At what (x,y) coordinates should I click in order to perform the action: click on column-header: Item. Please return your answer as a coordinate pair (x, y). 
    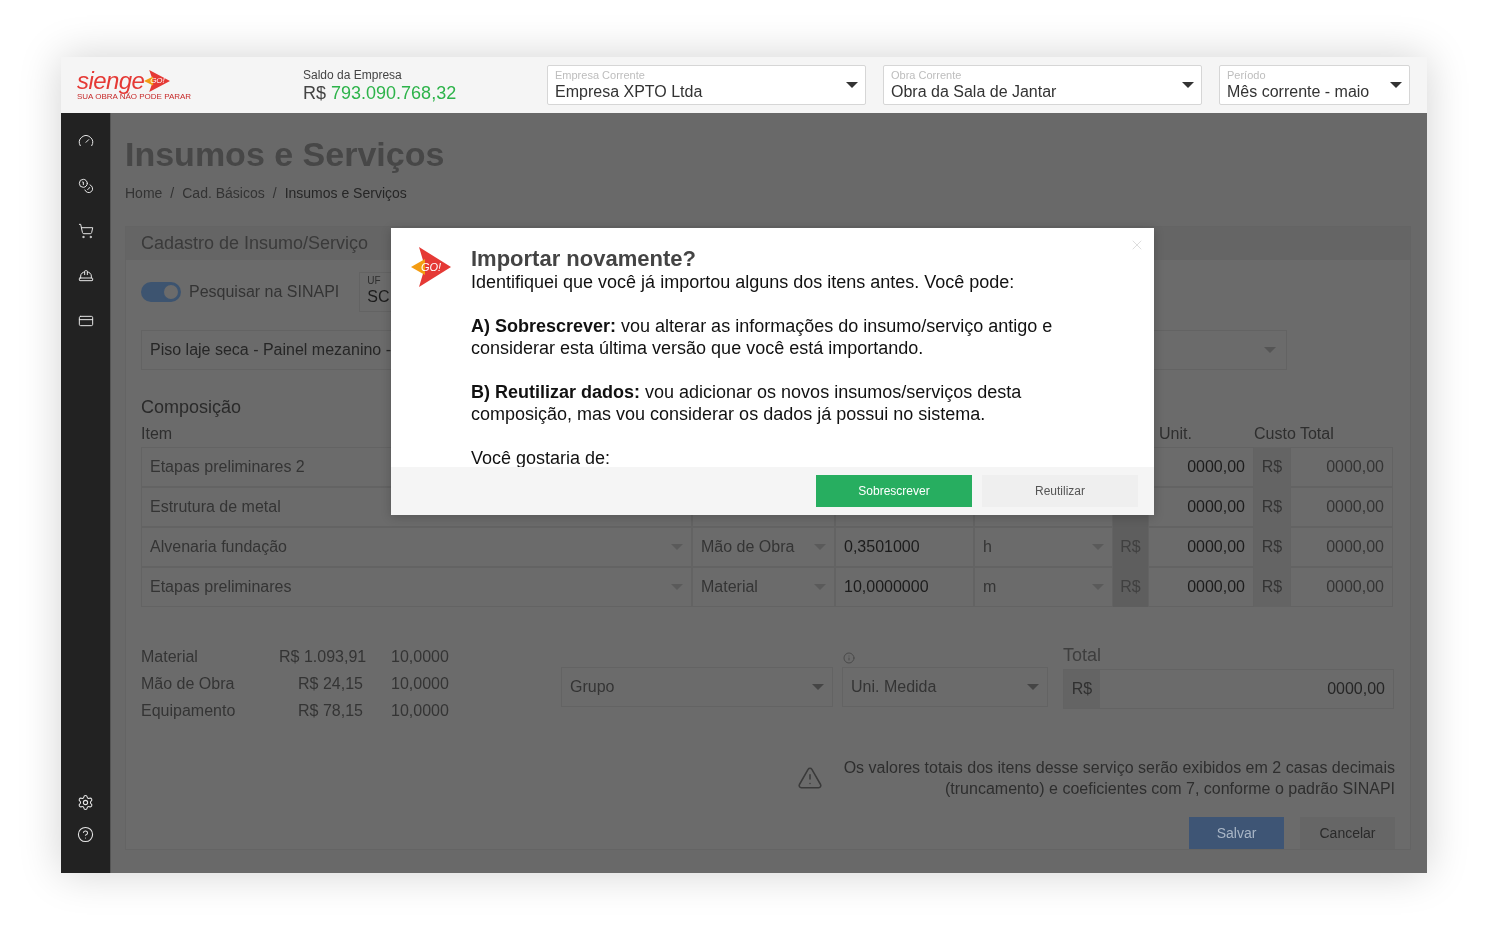
    Looking at the image, I should click on (157, 434).